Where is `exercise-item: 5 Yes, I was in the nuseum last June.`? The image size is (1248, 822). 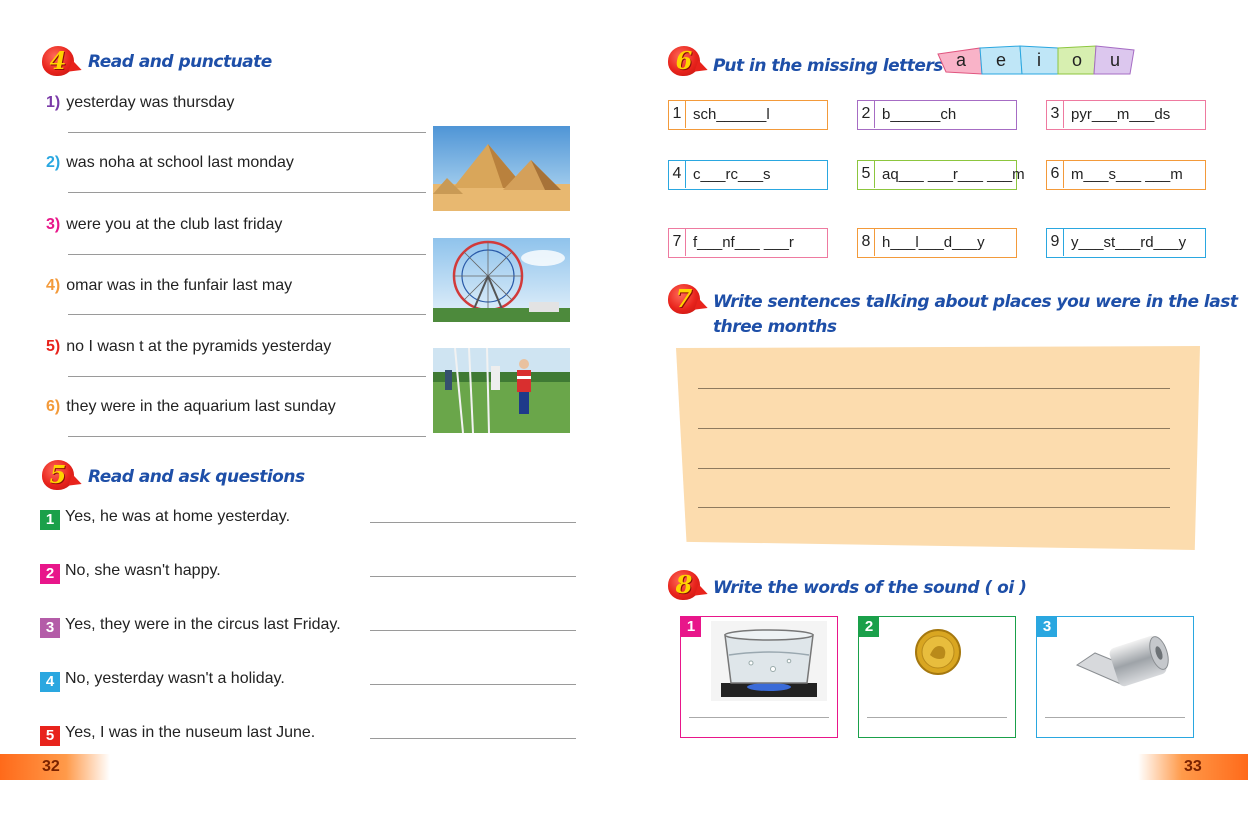
exercise-item: 5 Yes, I was in the nuseum last June. is located at coordinates (177, 735).